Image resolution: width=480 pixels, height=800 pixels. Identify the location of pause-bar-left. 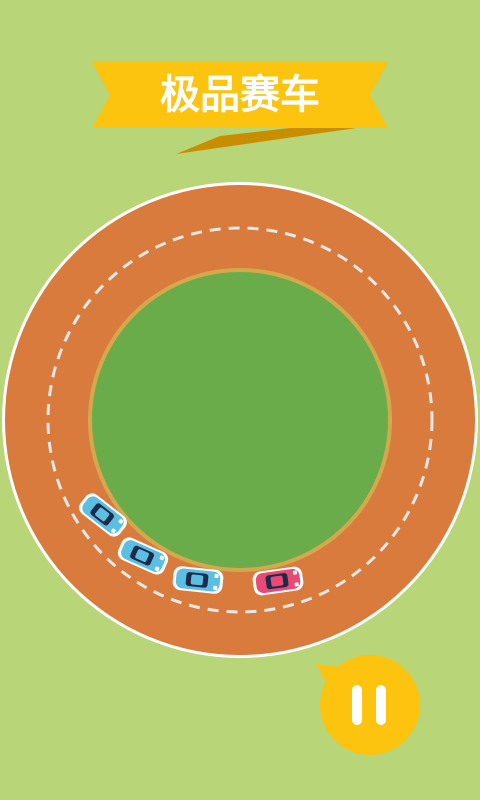
(357, 705).